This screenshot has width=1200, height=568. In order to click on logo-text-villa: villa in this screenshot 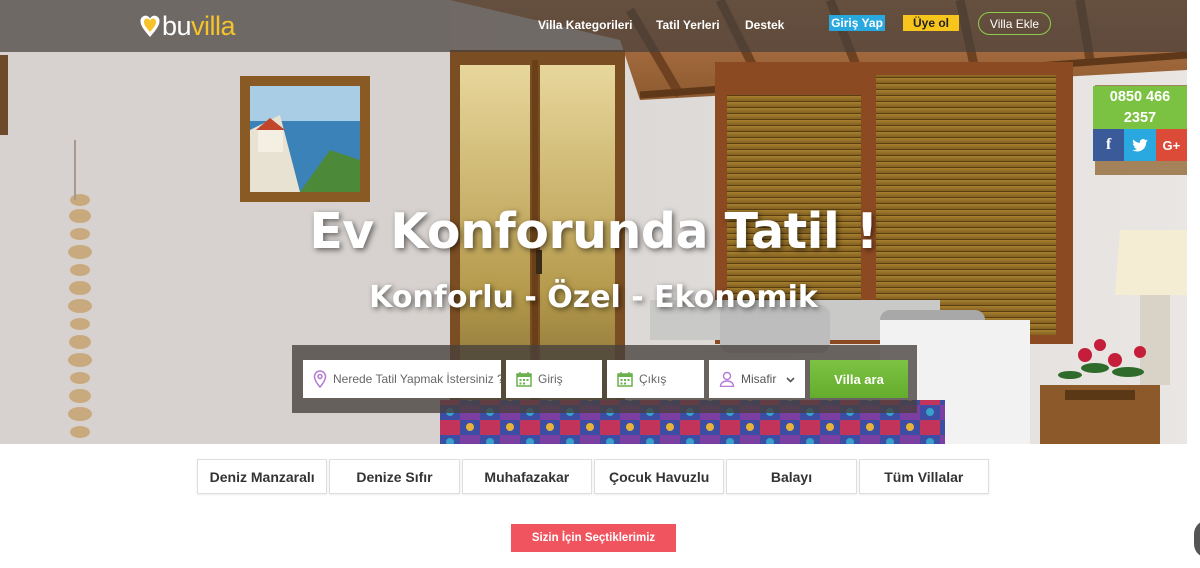, I will do `click(213, 25)`.